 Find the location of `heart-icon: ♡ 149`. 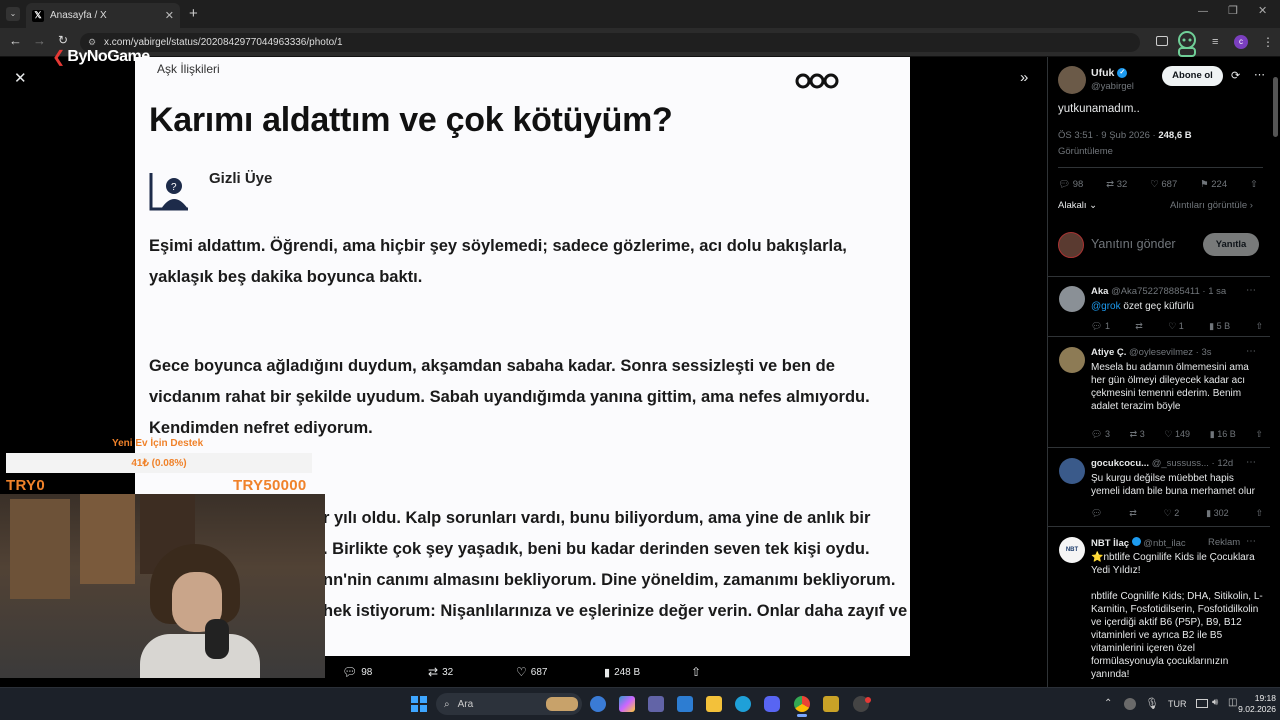

heart-icon: ♡ 149 is located at coordinates (1177, 434).